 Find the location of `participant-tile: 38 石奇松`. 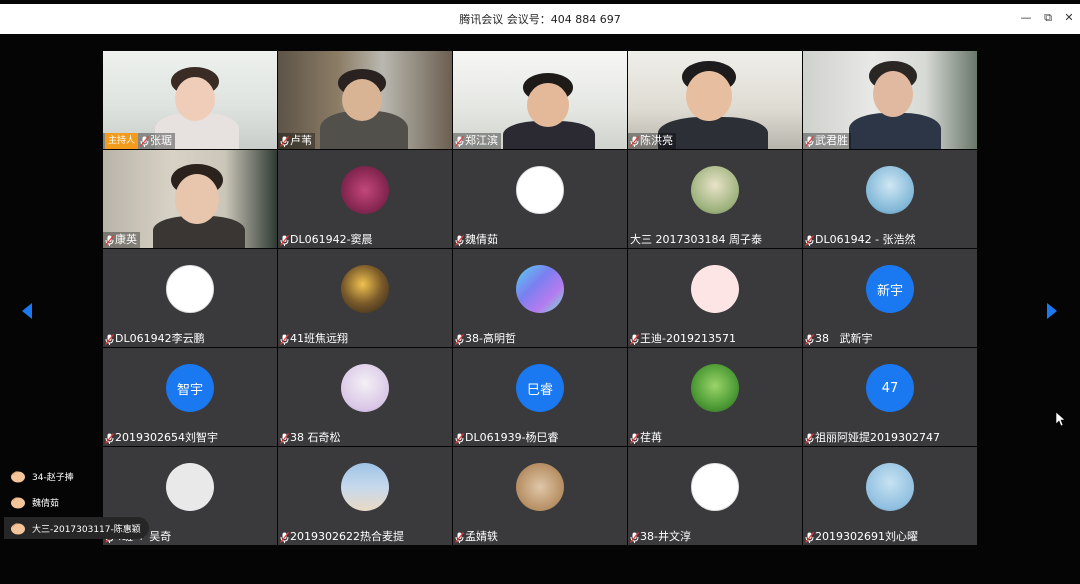

participant-tile: 38 石奇松 is located at coordinates (365, 397).